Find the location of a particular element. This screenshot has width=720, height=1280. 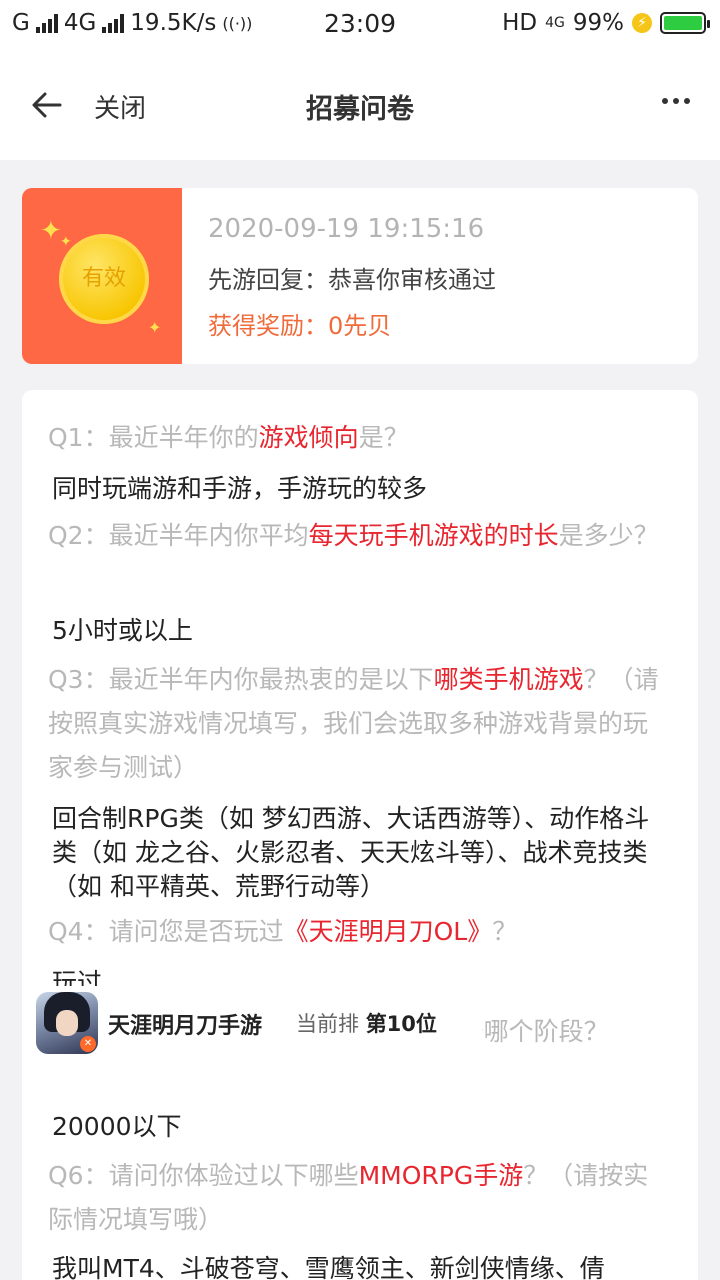

hd-label: HD is located at coordinates (520, 23).